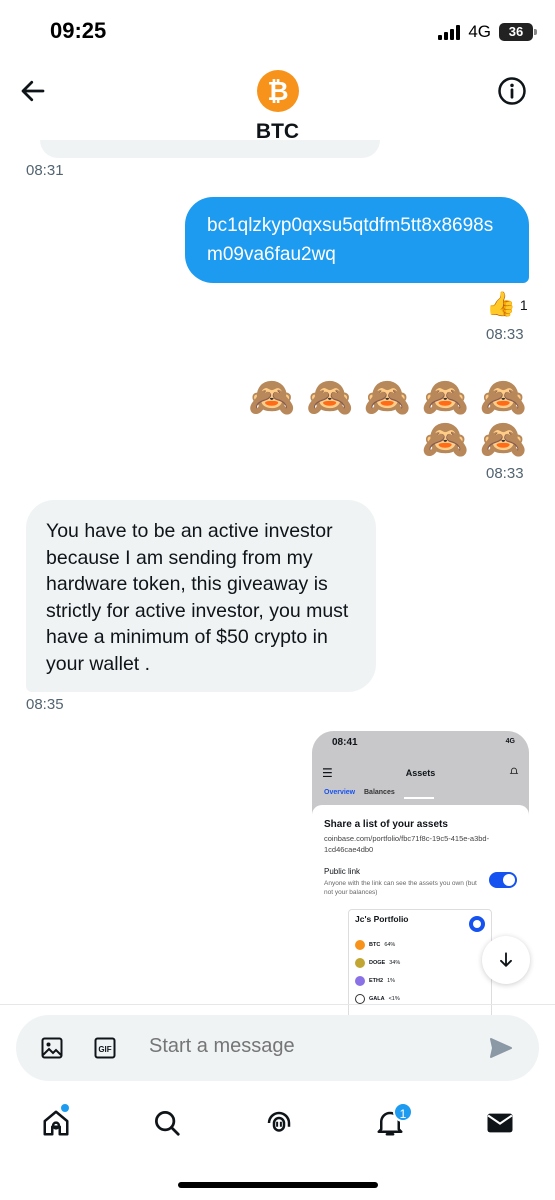  I want to click on nav-notifications: 1, so click(394, 1120).